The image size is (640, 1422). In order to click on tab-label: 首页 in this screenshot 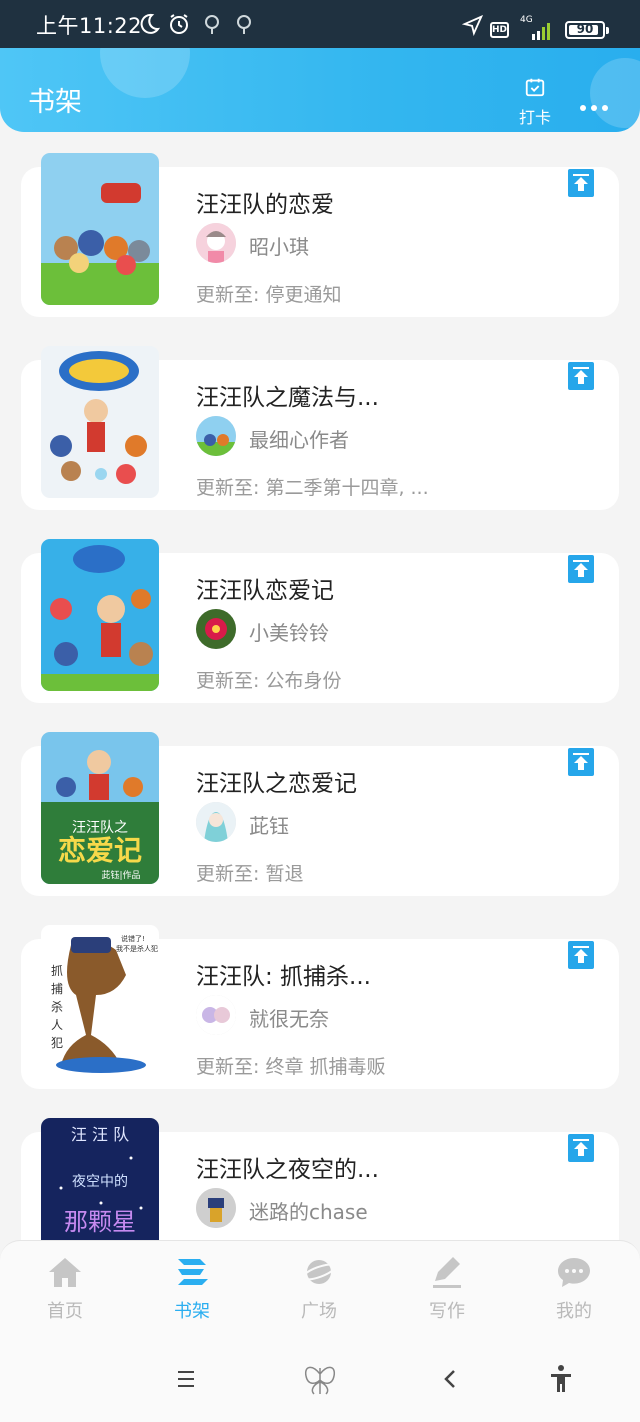, I will do `click(65, 1311)`.